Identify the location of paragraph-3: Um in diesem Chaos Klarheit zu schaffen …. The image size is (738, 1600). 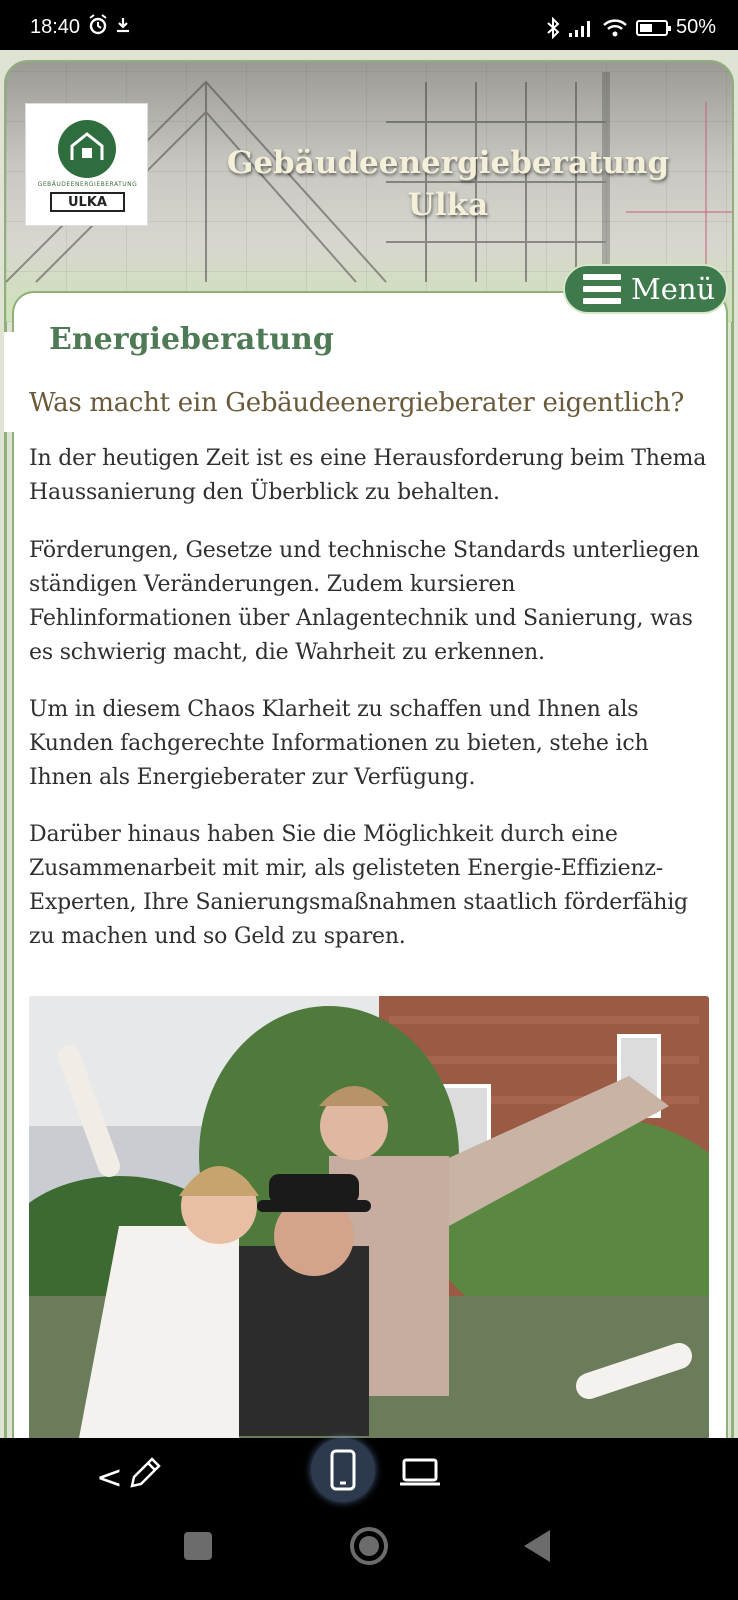
(339, 743).